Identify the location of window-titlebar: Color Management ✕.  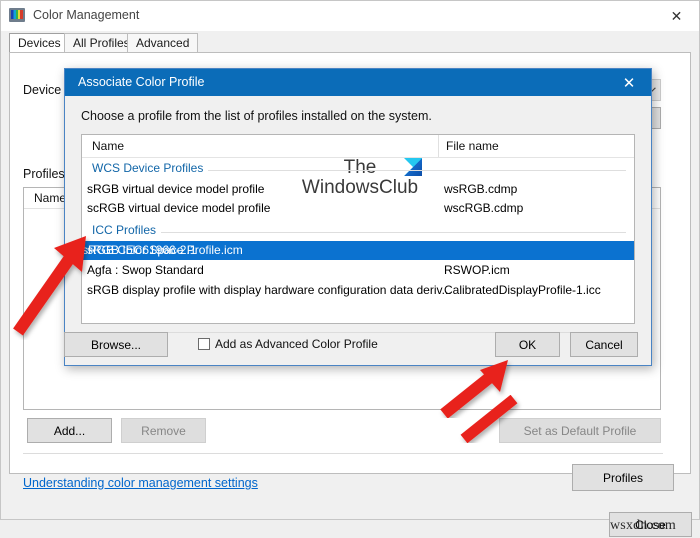
(350, 16).